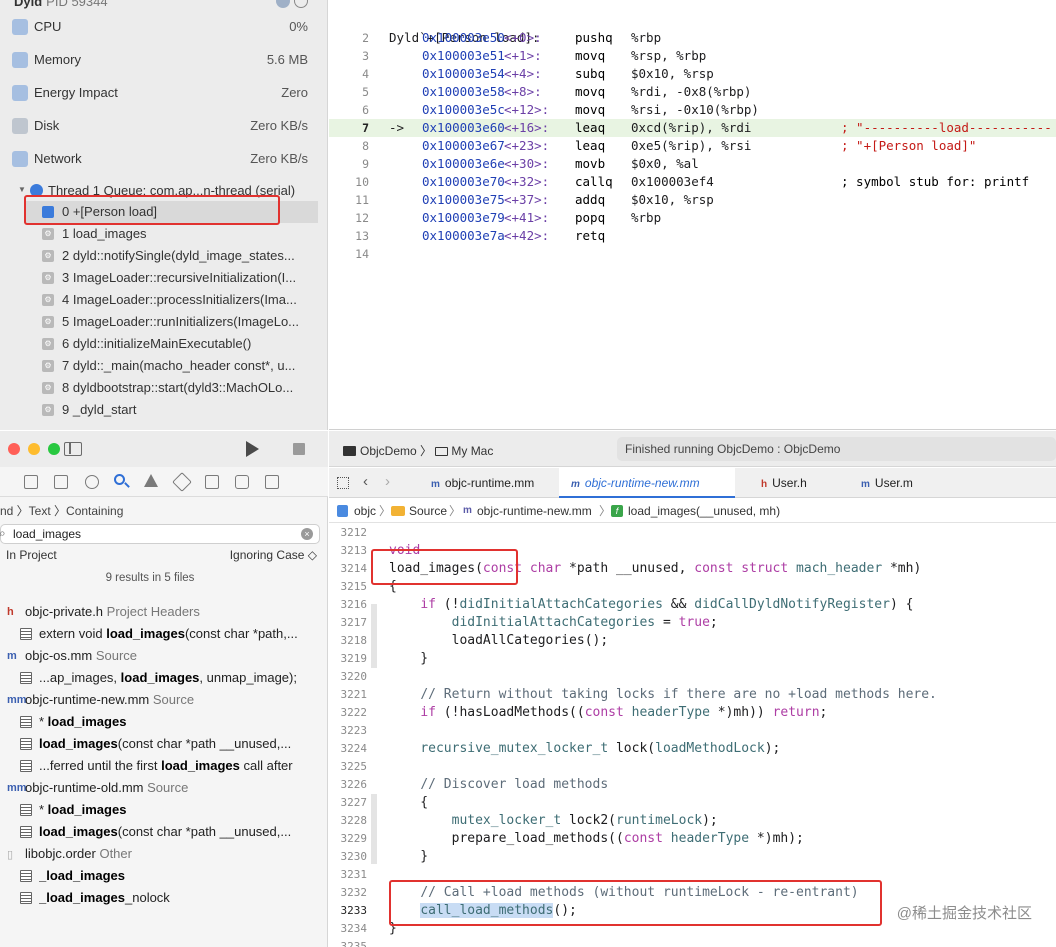 The width and height of the screenshot is (1056, 947). What do you see at coordinates (164, 678) in the screenshot?
I see `result-match-row: ...ap_images, load_images, unmap_image);` at bounding box center [164, 678].